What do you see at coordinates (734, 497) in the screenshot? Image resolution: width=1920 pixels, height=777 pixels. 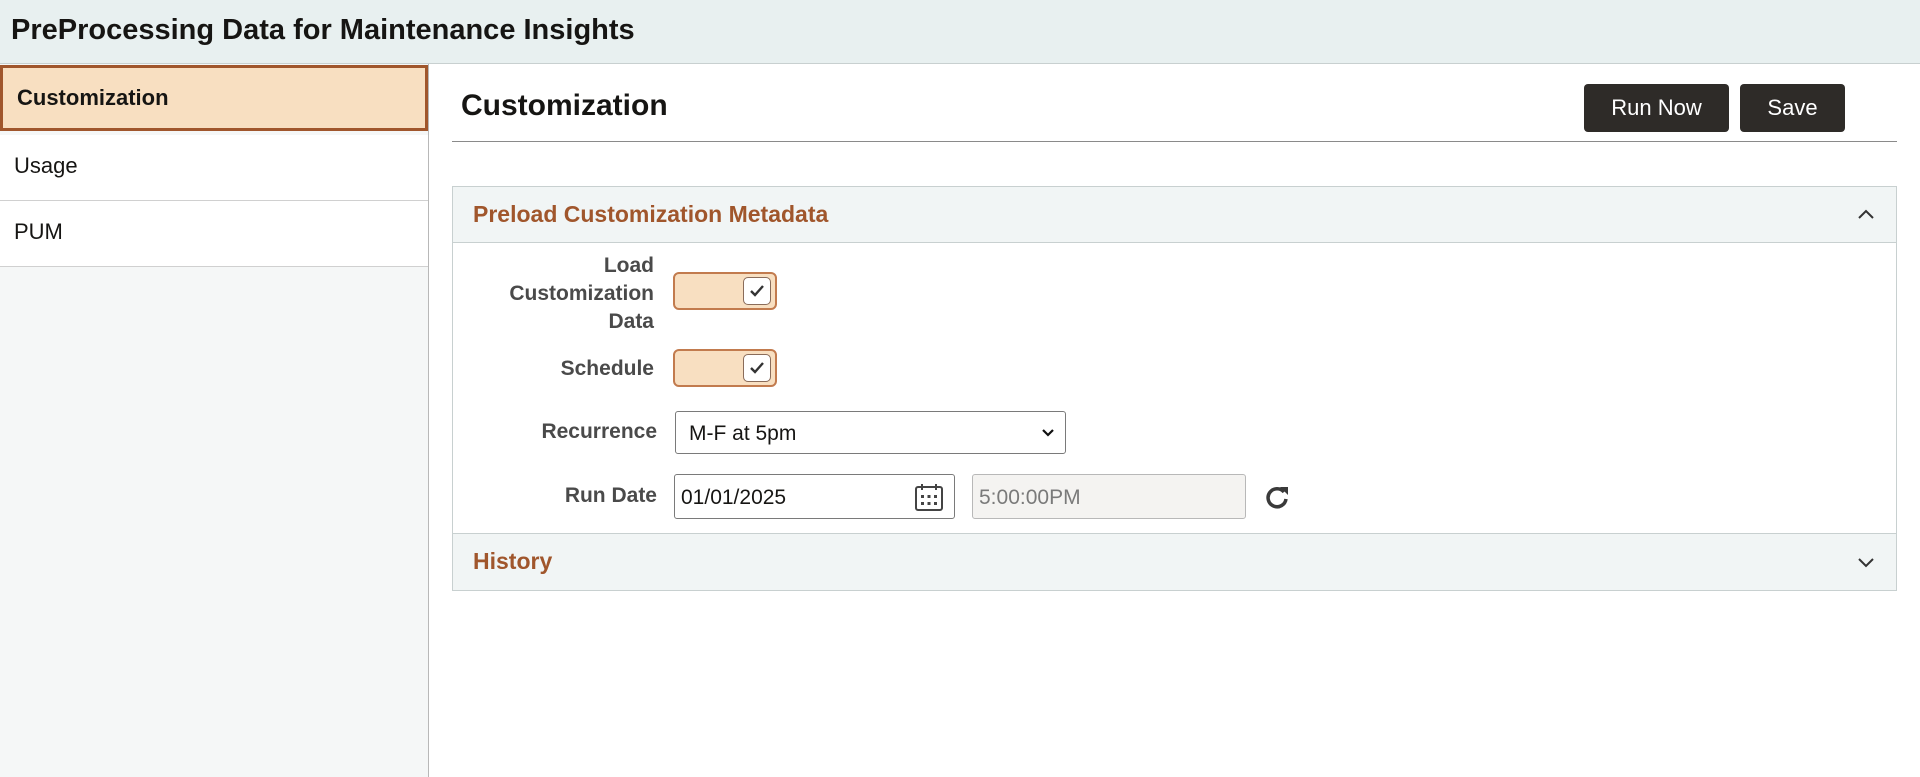 I see `run-date-value: 01/01/2025` at bounding box center [734, 497].